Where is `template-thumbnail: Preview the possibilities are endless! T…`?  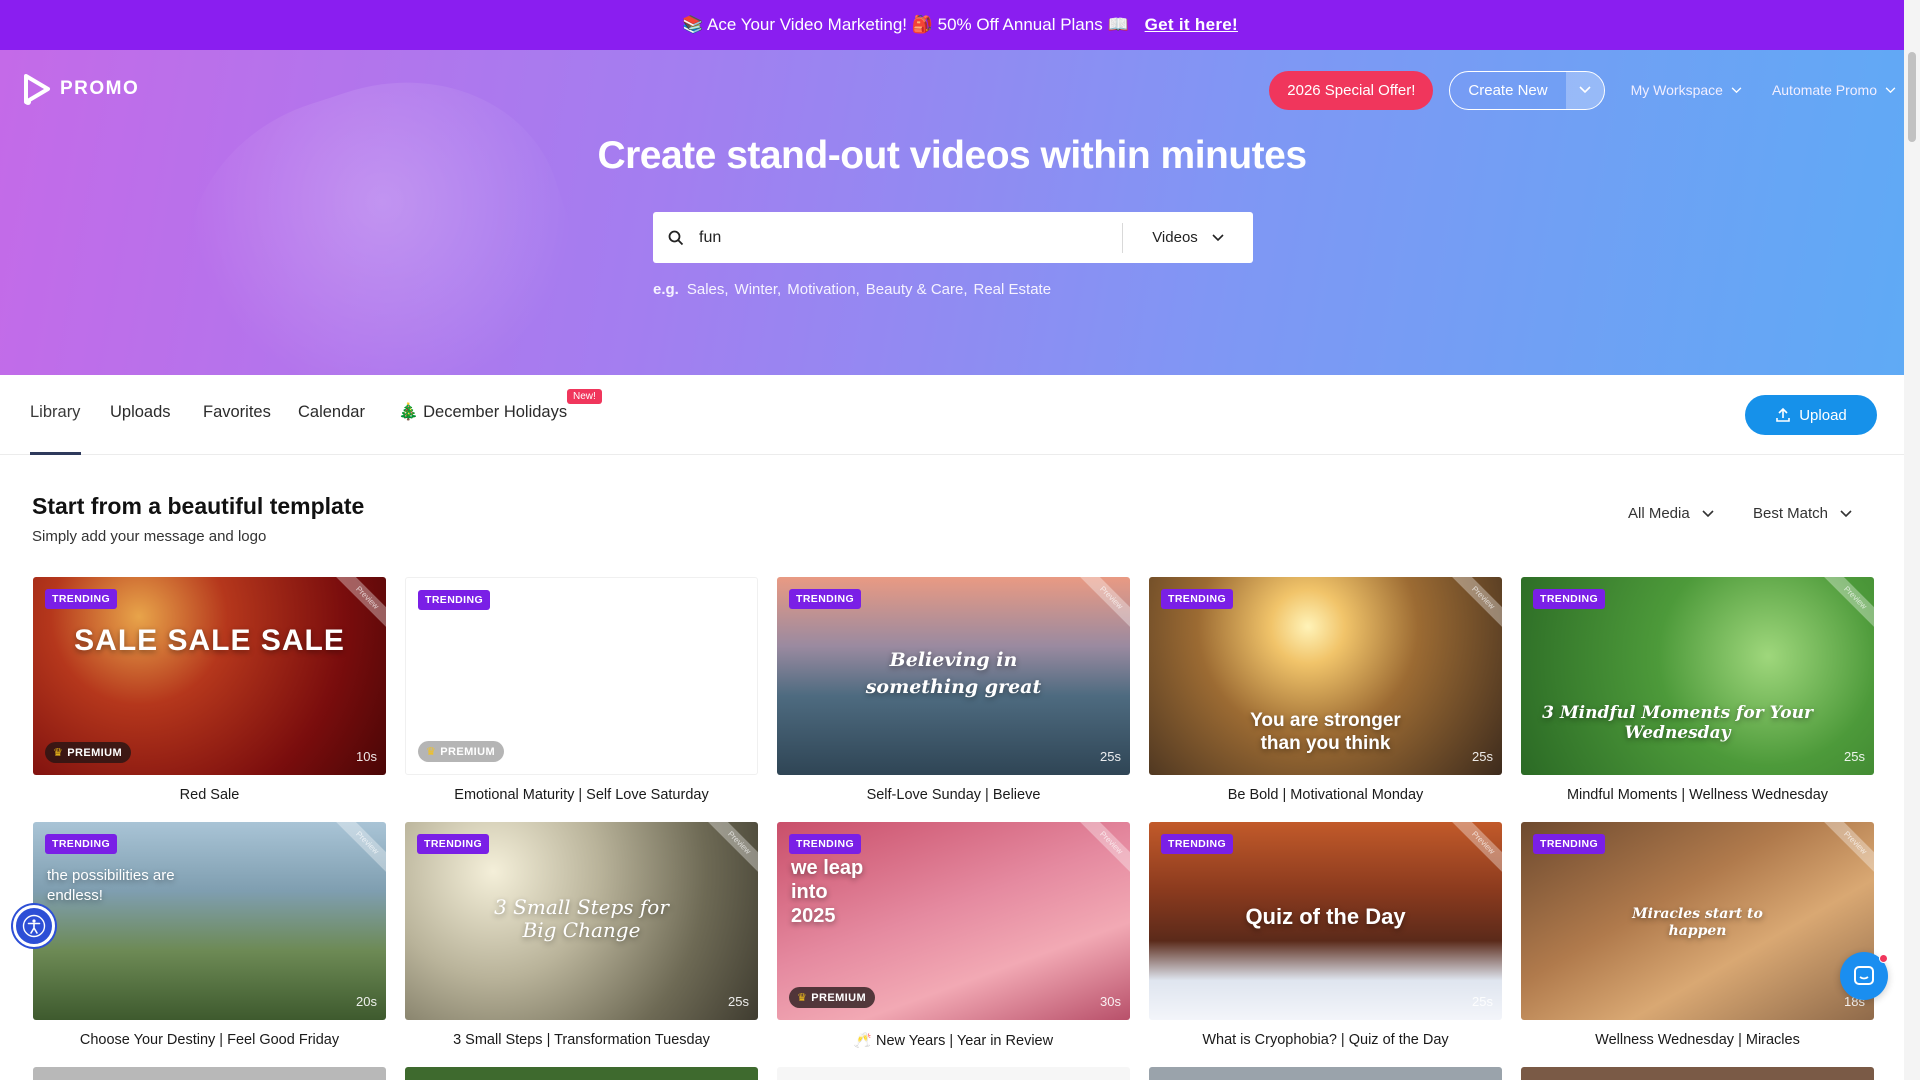
template-thumbnail: Preview the possibilities are endless! T… is located at coordinates (209, 921).